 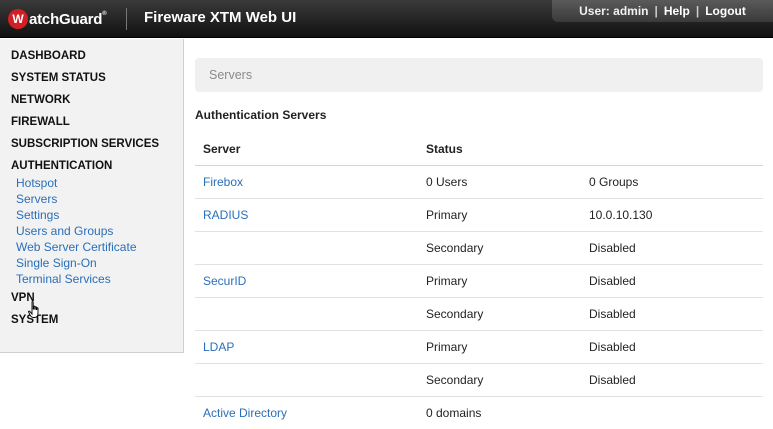 What do you see at coordinates (479, 75) in the screenshot?
I see `breadcrumb: Servers` at bounding box center [479, 75].